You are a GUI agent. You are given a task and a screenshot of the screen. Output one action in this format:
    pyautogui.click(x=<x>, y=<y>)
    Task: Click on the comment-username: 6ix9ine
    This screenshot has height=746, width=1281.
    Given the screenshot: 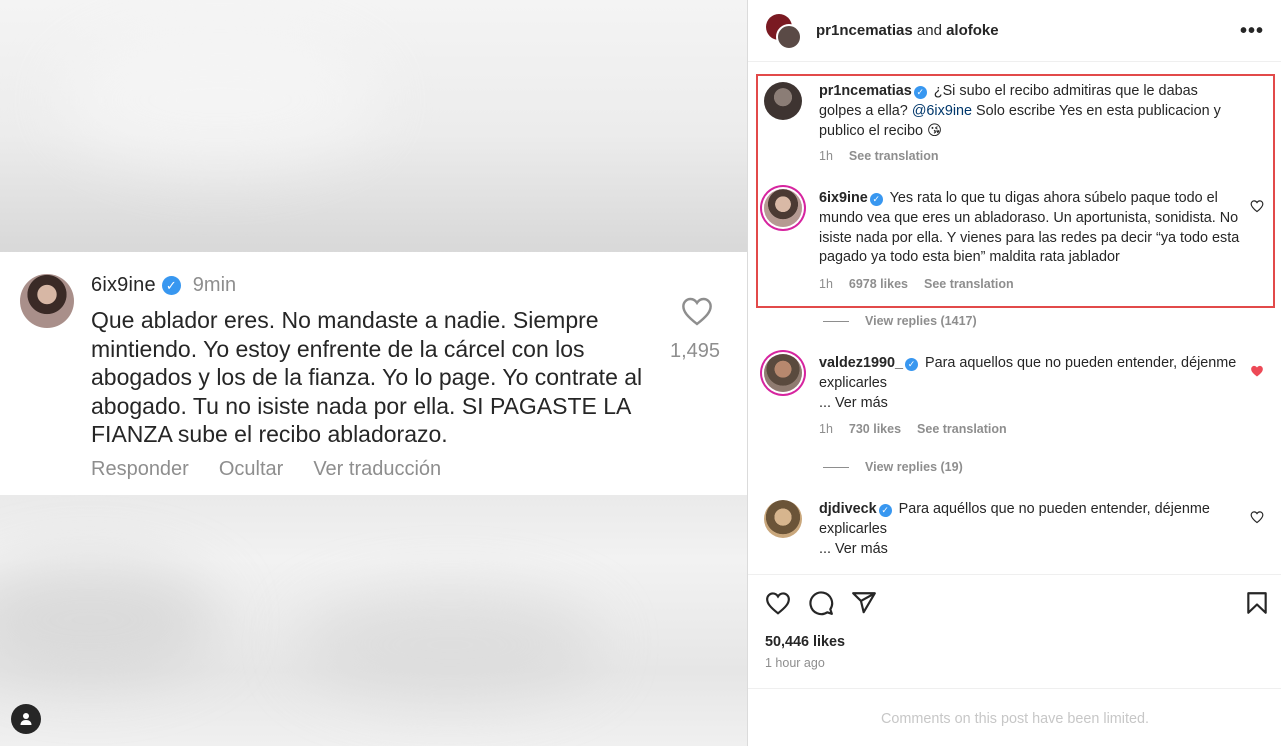 What is the action you would take?
    pyautogui.click(x=843, y=198)
    